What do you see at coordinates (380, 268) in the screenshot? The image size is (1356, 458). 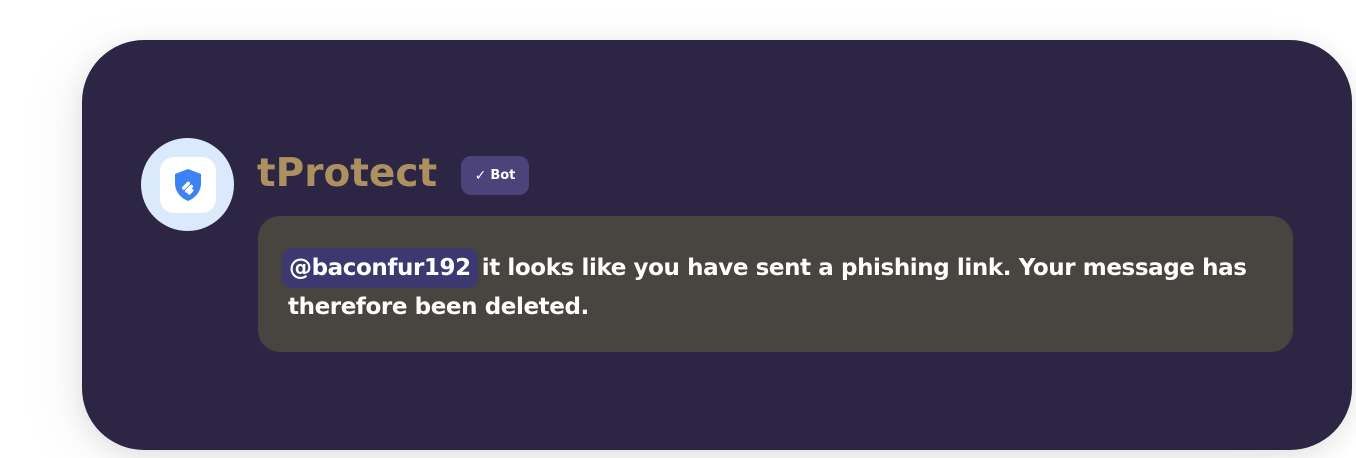 I see `user-mention: @baconfur192` at bounding box center [380, 268].